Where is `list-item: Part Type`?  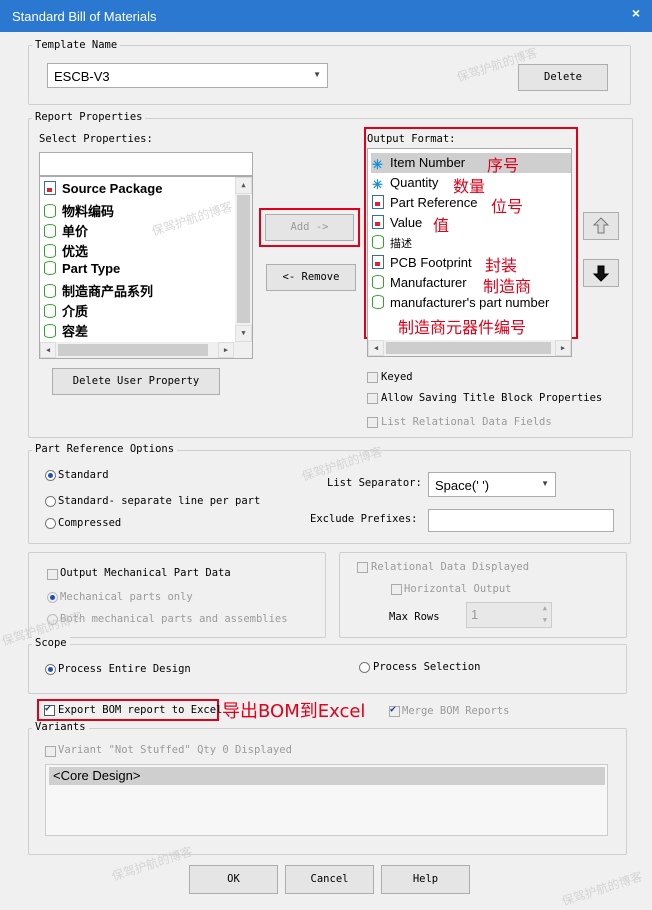 list-item: Part Type is located at coordinates (82, 271).